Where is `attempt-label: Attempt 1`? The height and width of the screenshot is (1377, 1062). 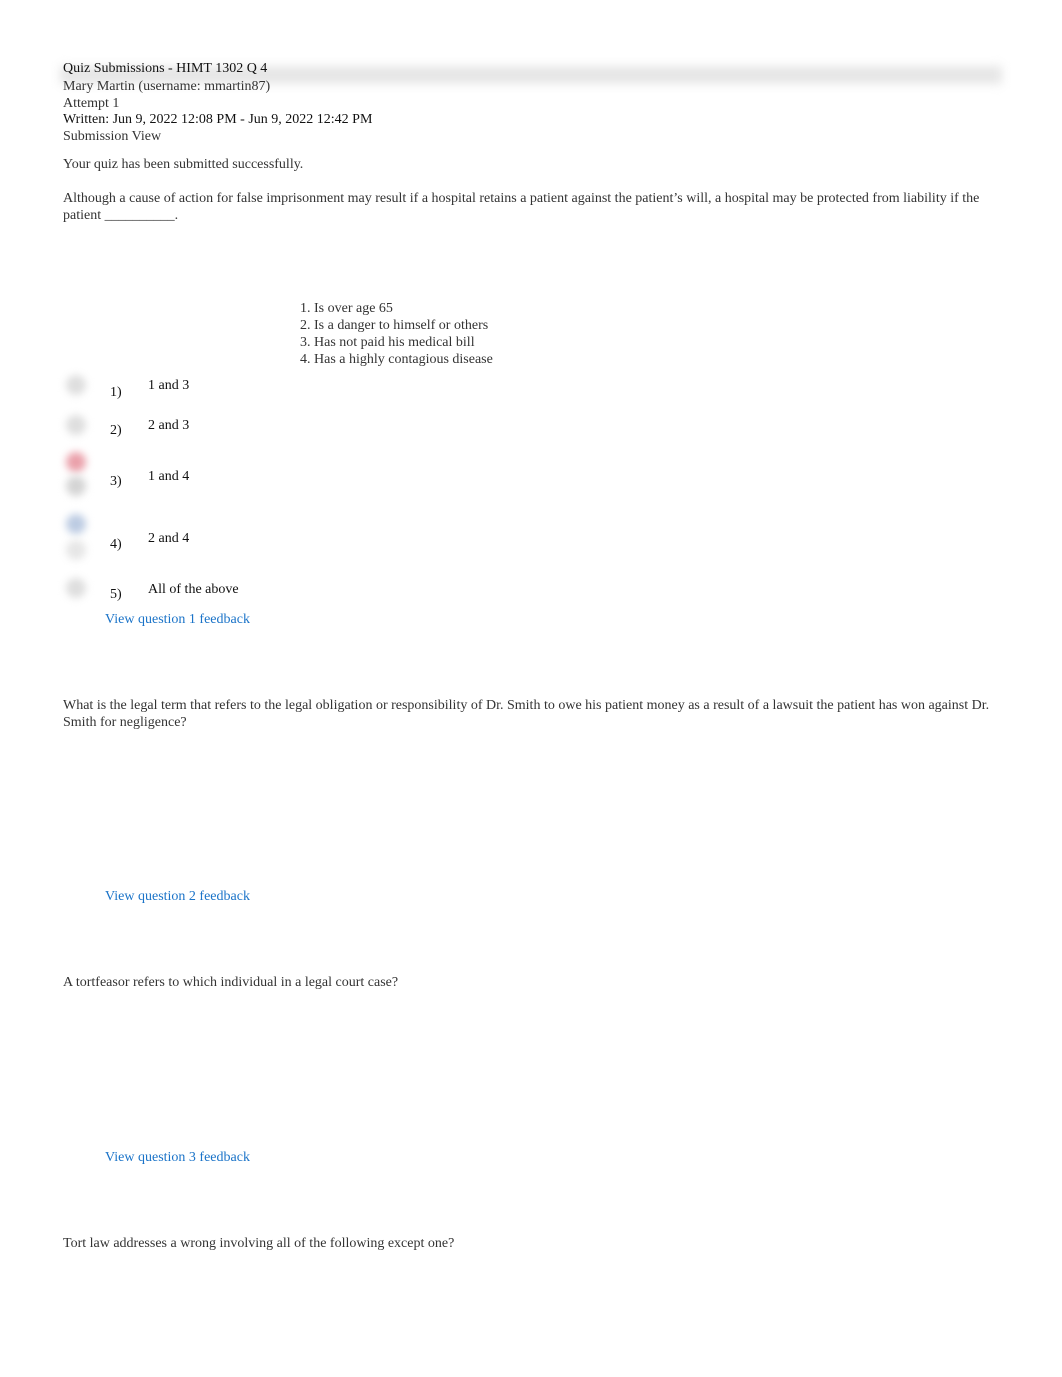 attempt-label: Attempt 1 is located at coordinates (91, 103).